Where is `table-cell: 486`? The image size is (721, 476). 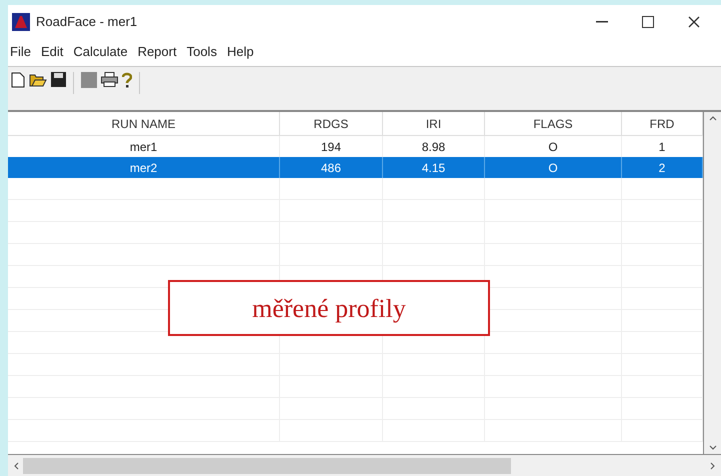
table-cell: 486 is located at coordinates (331, 167).